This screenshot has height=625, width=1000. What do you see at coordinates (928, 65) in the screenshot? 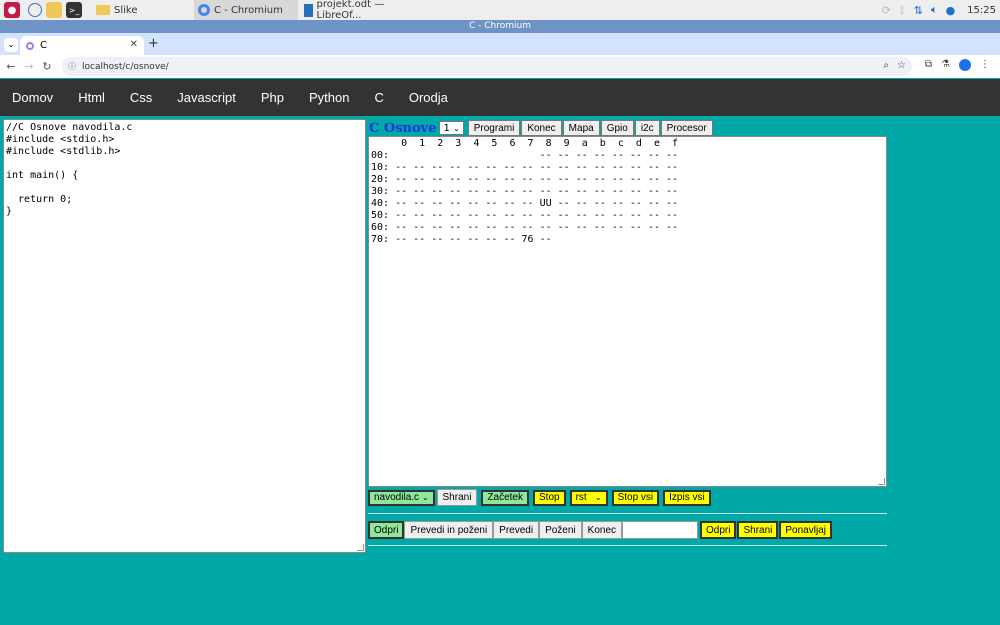
I see `extensions-icon: ⧉` at bounding box center [928, 65].